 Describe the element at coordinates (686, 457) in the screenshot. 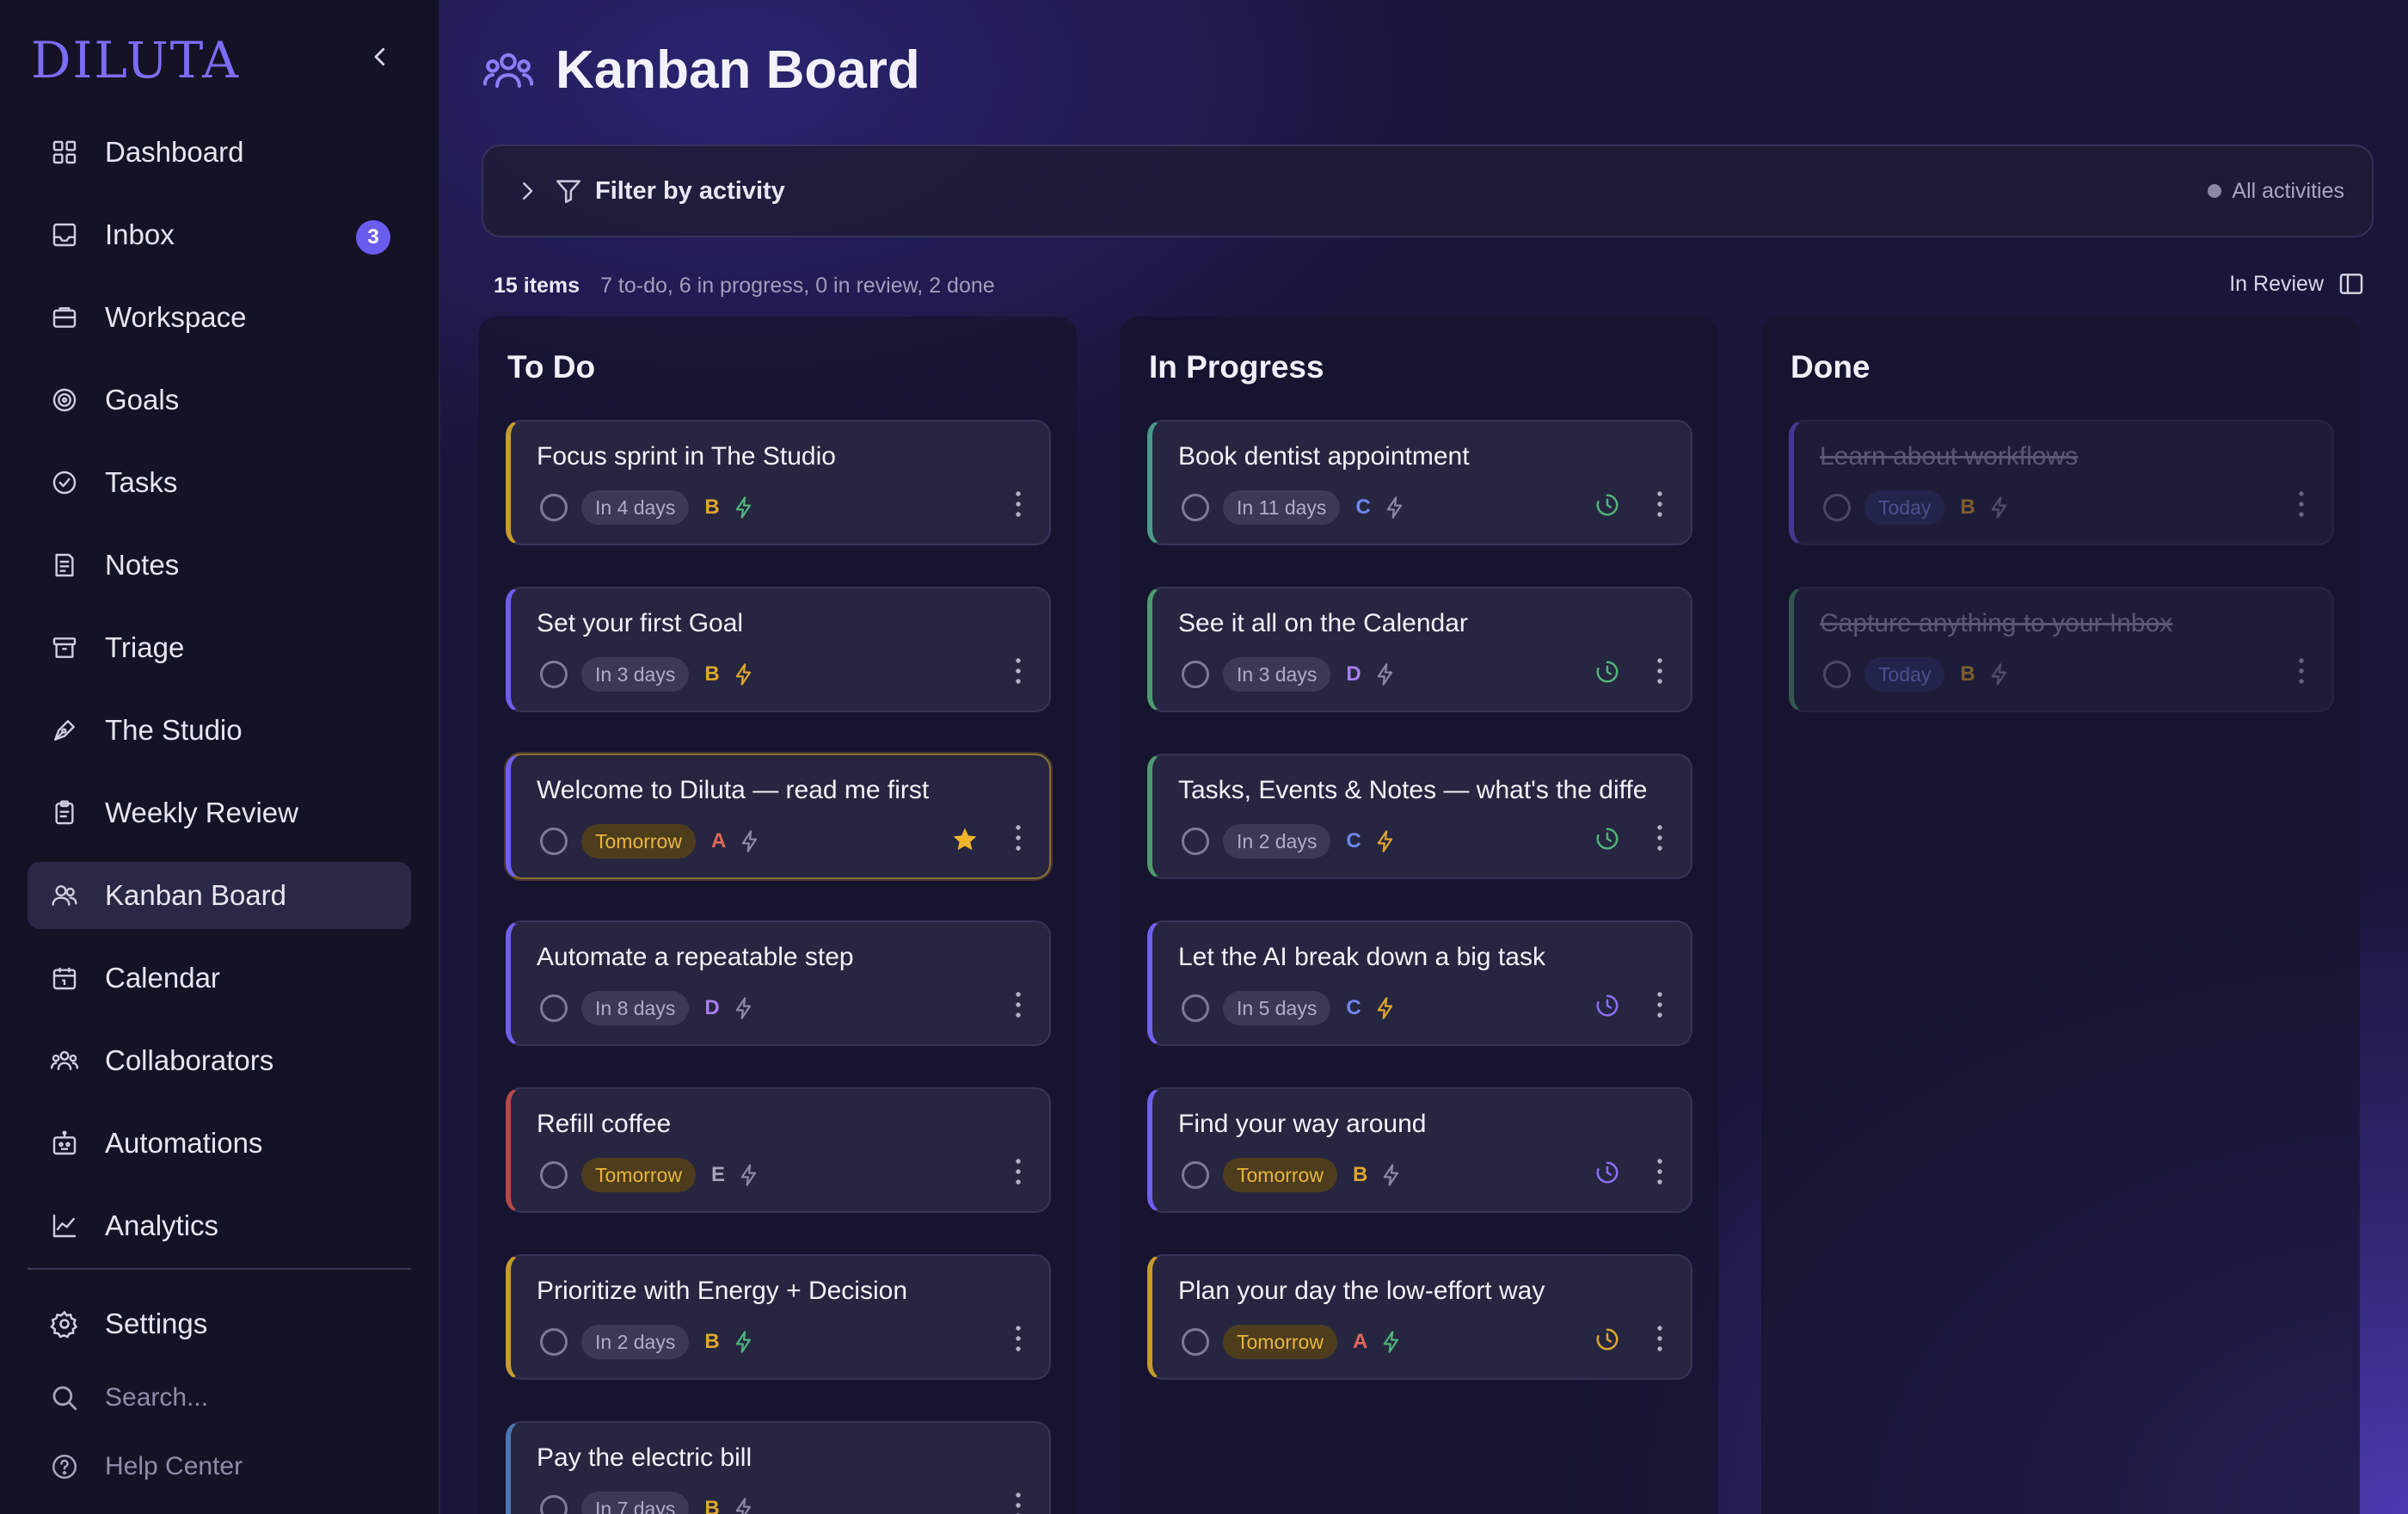

I see `task-title: Focus sprint in The Studio` at that location.